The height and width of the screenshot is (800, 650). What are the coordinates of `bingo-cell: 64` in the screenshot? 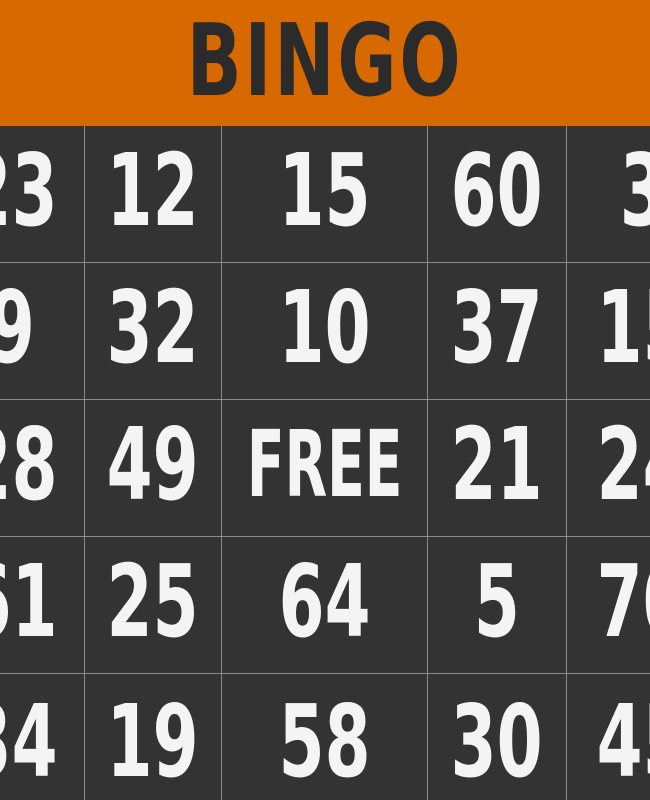 It's located at (325, 605).